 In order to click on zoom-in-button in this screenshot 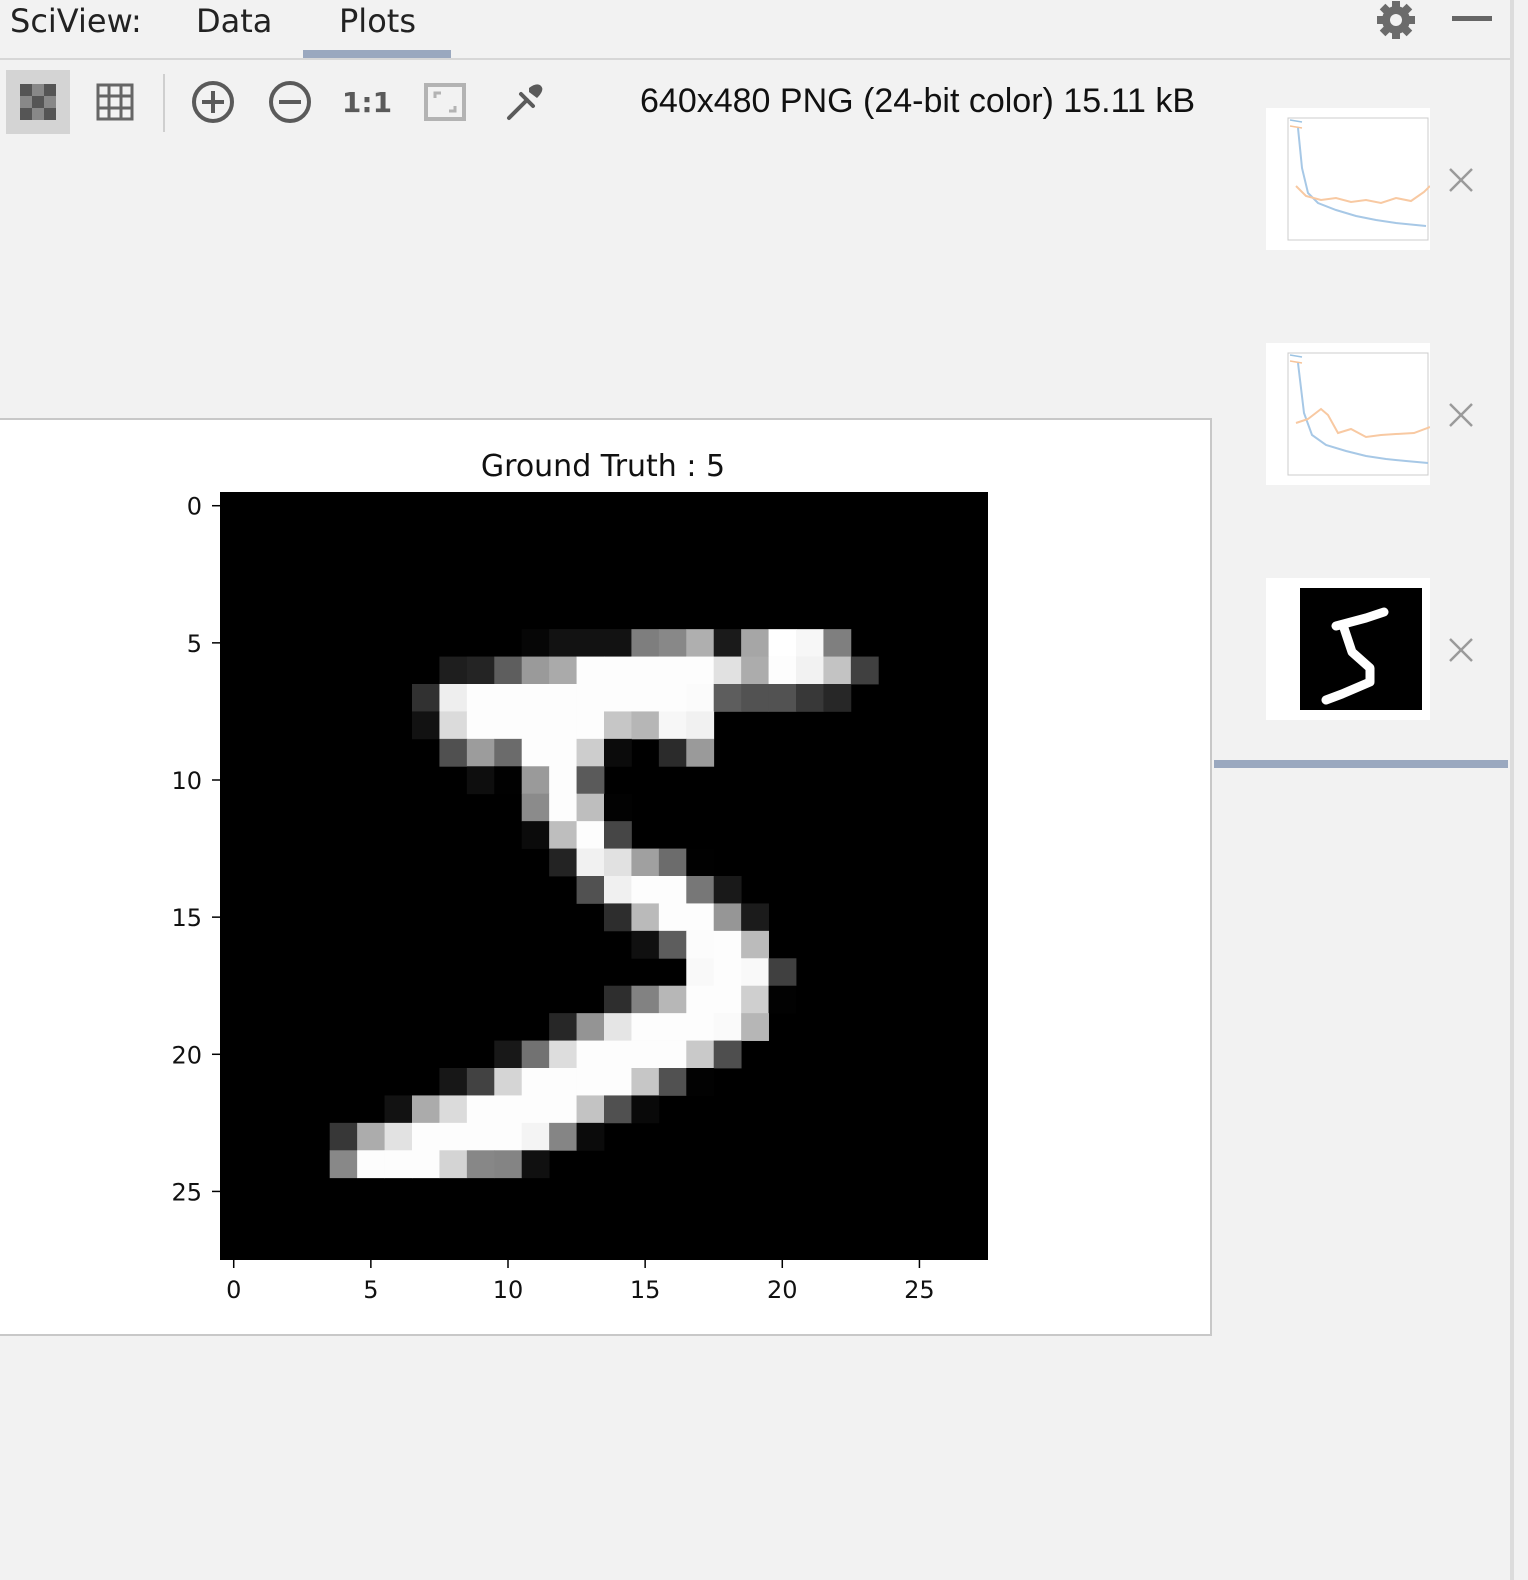, I will do `click(213, 102)`.